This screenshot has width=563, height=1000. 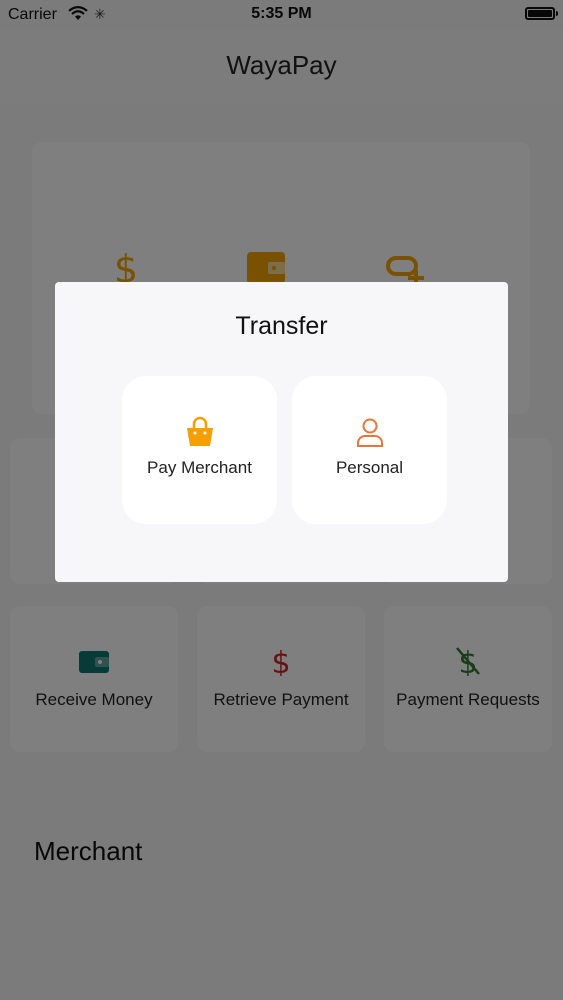 I want to click on modal-title: Transfer, so click(x=281, y=326).